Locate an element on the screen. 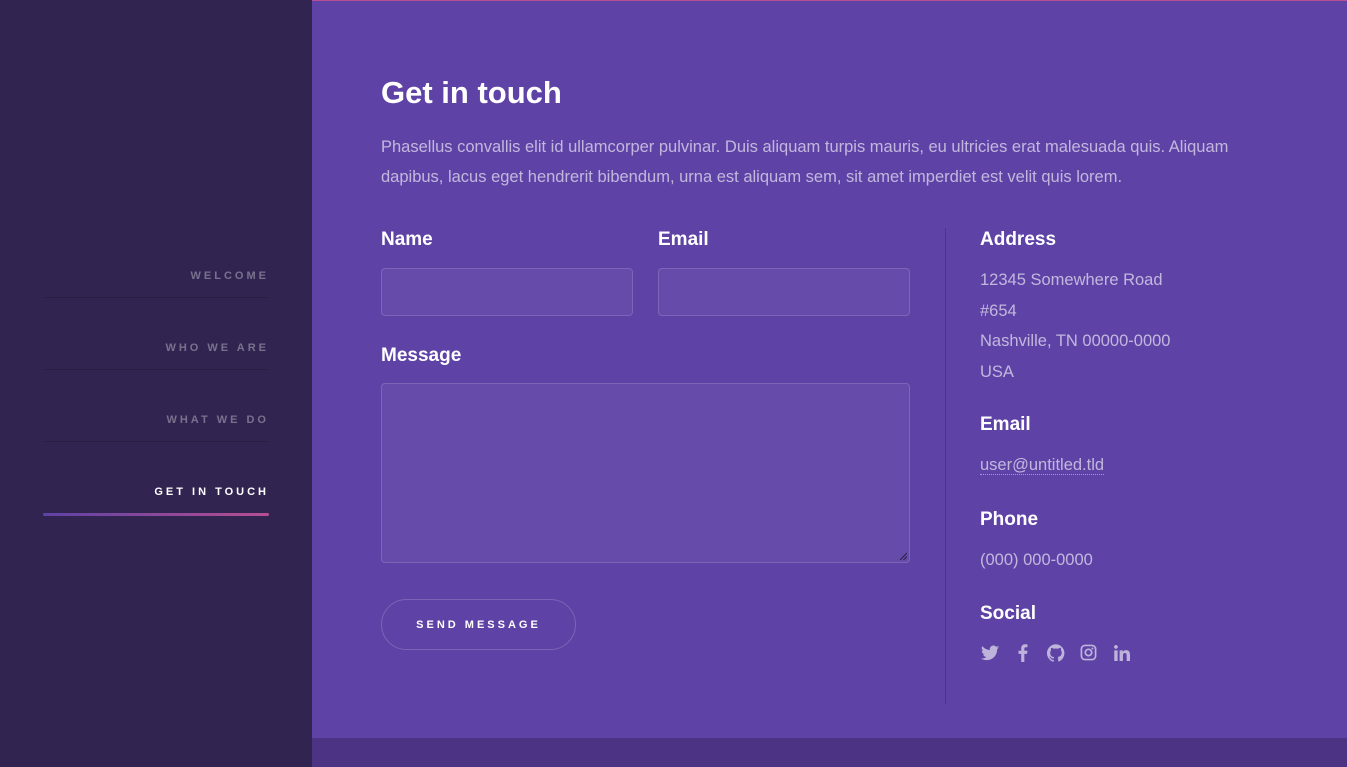 Image resolution: width=1347 pixels, height=767 pixels. name-input is located at coordinates (507, 292).